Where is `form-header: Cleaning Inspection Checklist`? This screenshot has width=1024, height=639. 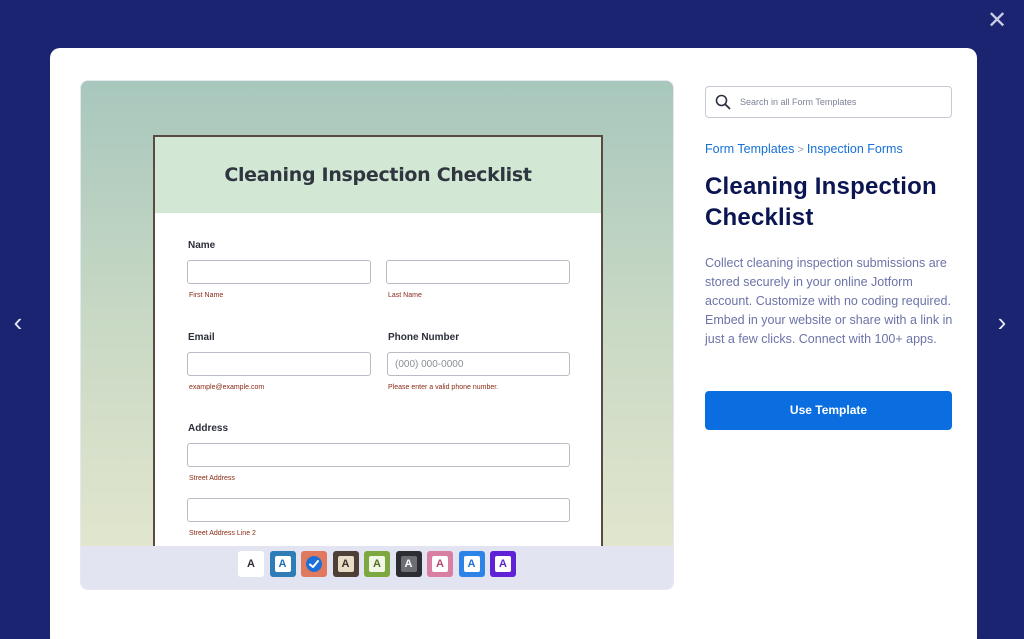 form-header: Cleaning Inspection Checklist is located at coordinates (378, 175).